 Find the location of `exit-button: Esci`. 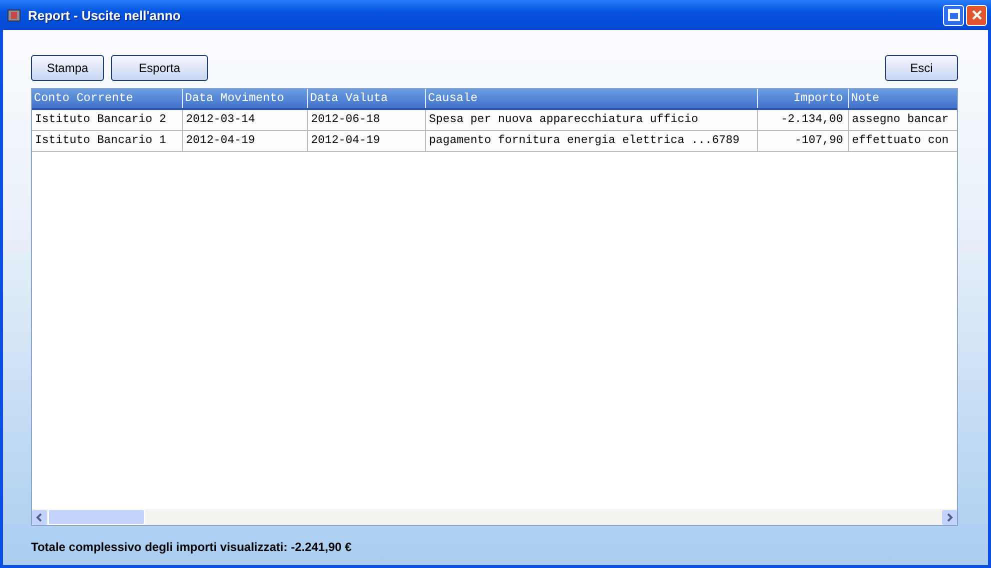

exit-button: Esci is located at coordinates (921, 68).